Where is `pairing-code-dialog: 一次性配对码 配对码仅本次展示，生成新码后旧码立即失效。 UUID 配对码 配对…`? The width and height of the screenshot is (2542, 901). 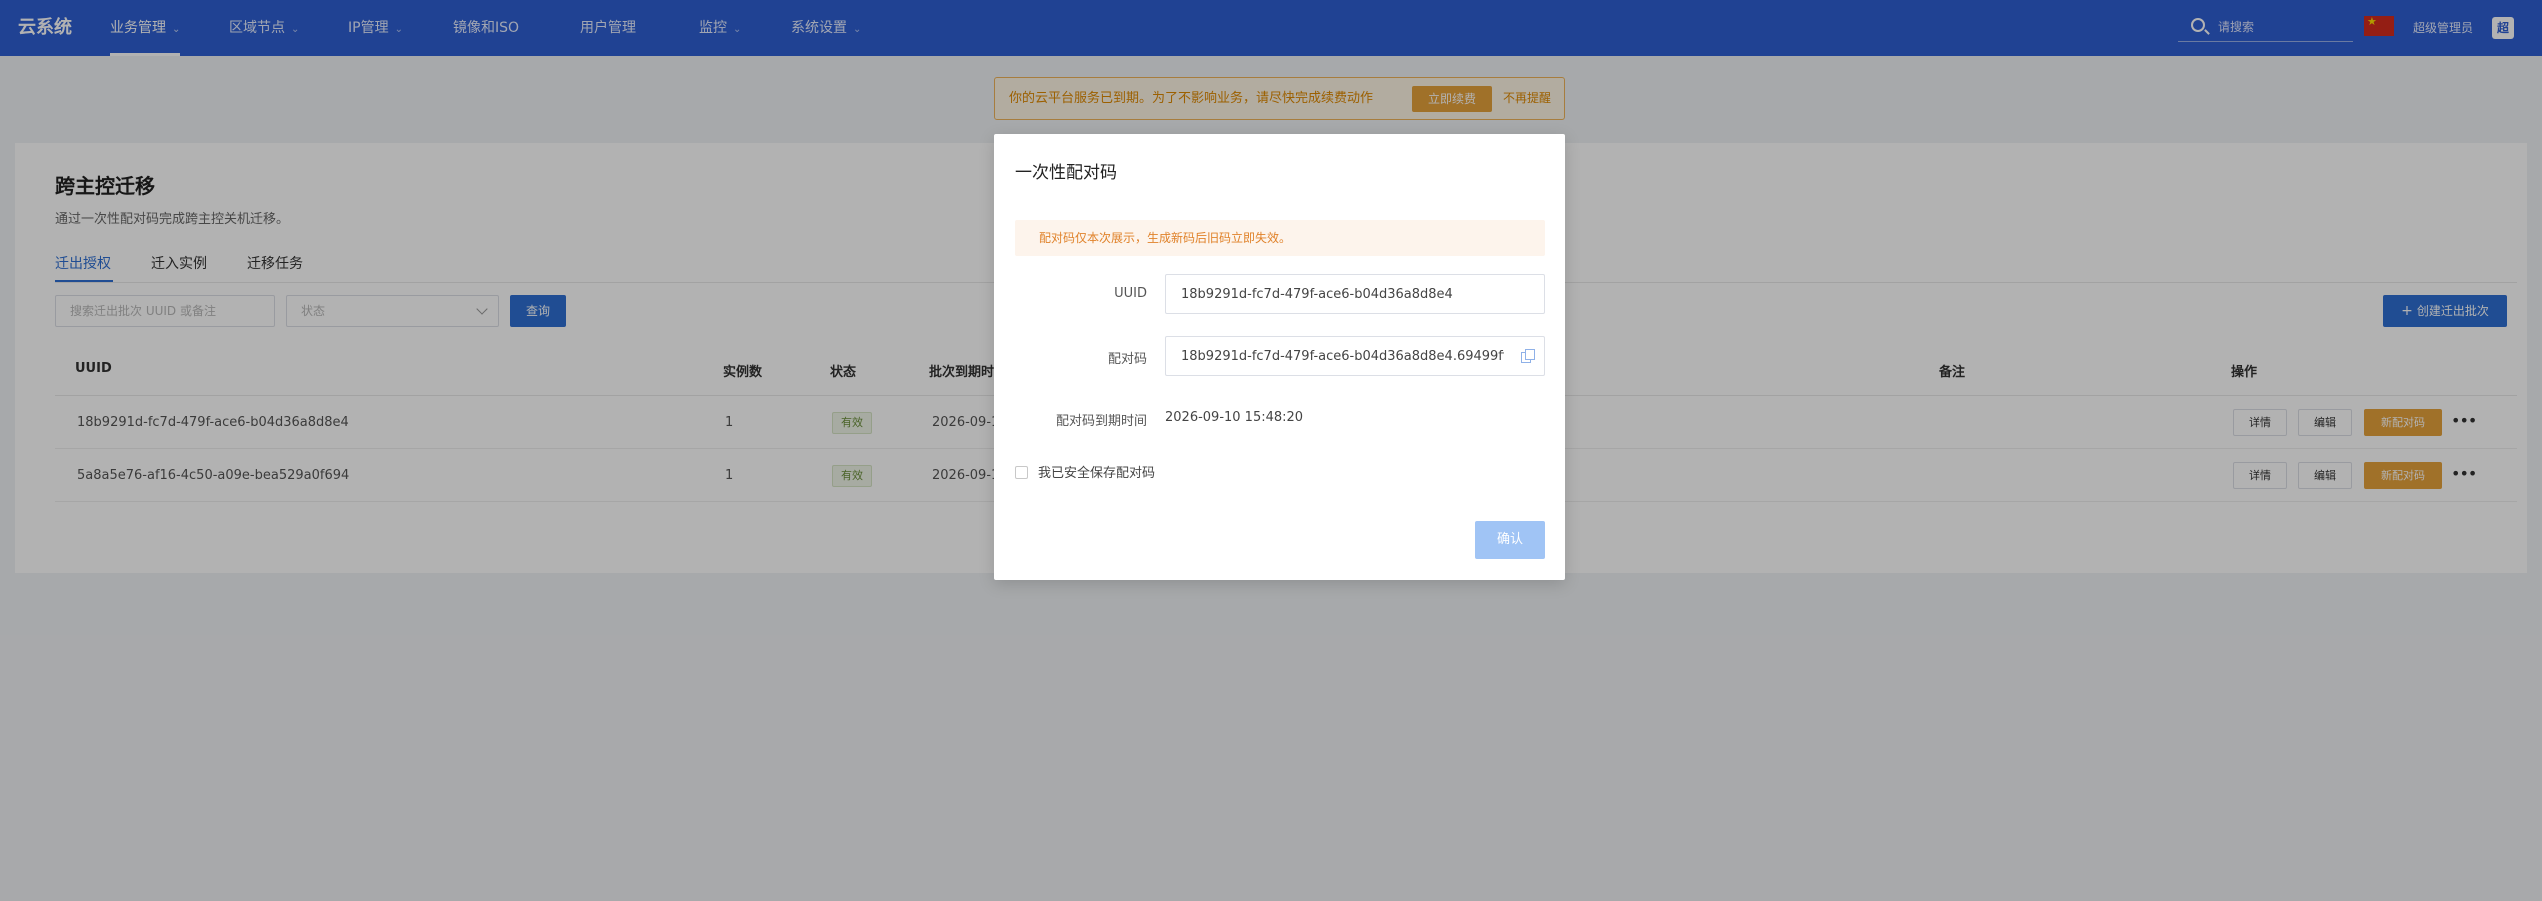
pairing-code-dialog: 一次性配对码 配对码仅本次展示，生成新码后旧码立即失效。 UUID 配对码 配对… is located at coordinates (1279, 357).